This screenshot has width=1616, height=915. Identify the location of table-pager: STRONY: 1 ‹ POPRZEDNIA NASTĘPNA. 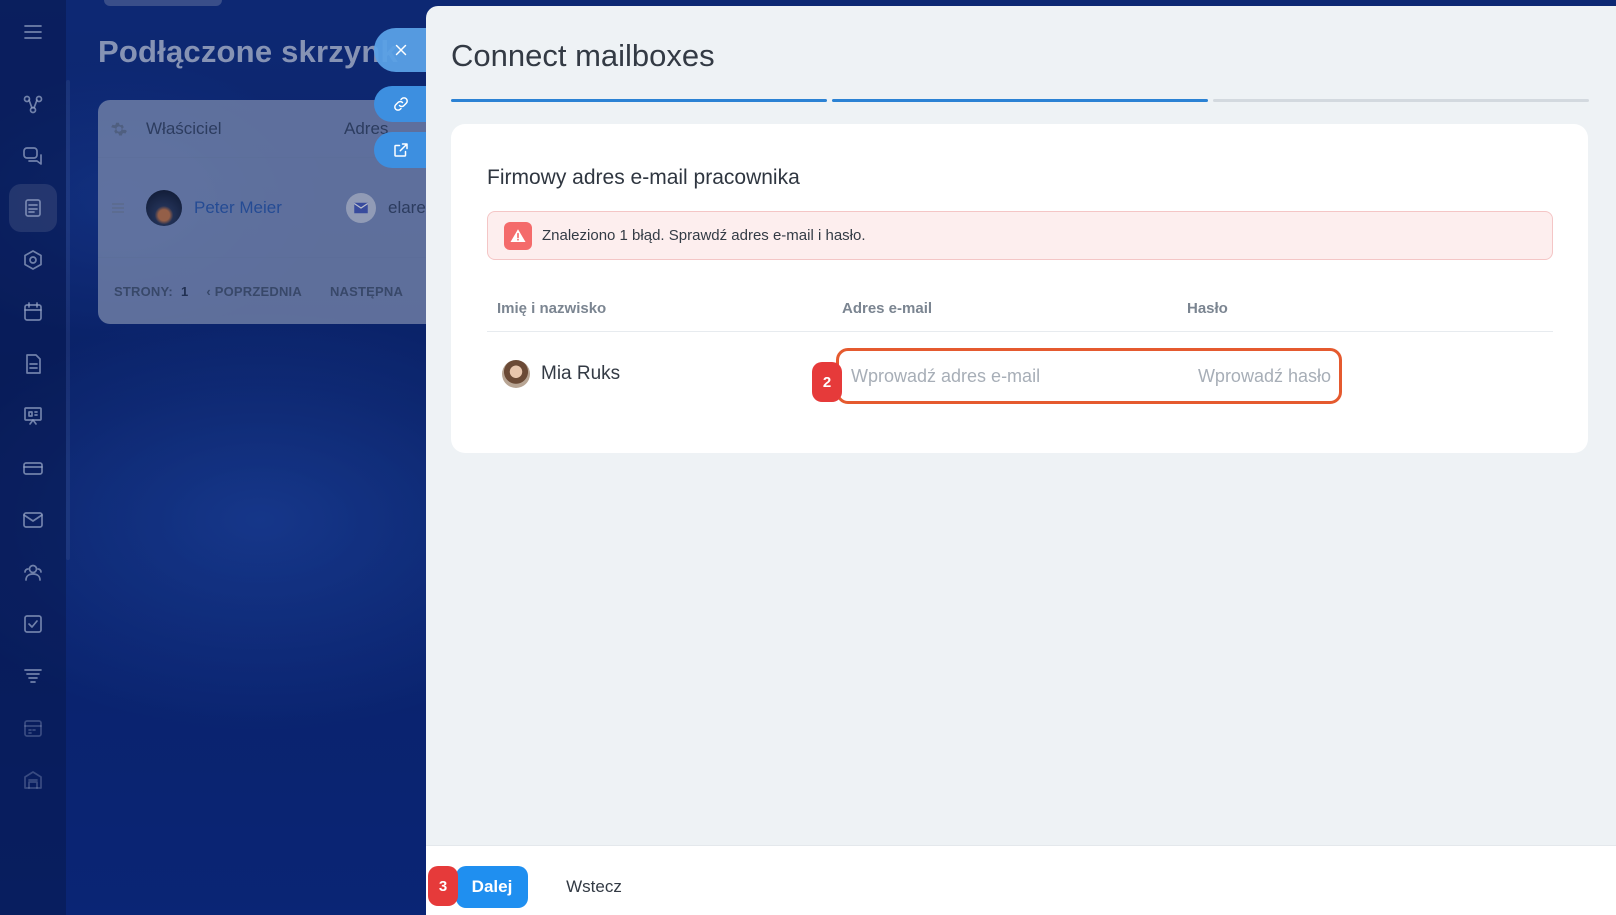
(268, 291).